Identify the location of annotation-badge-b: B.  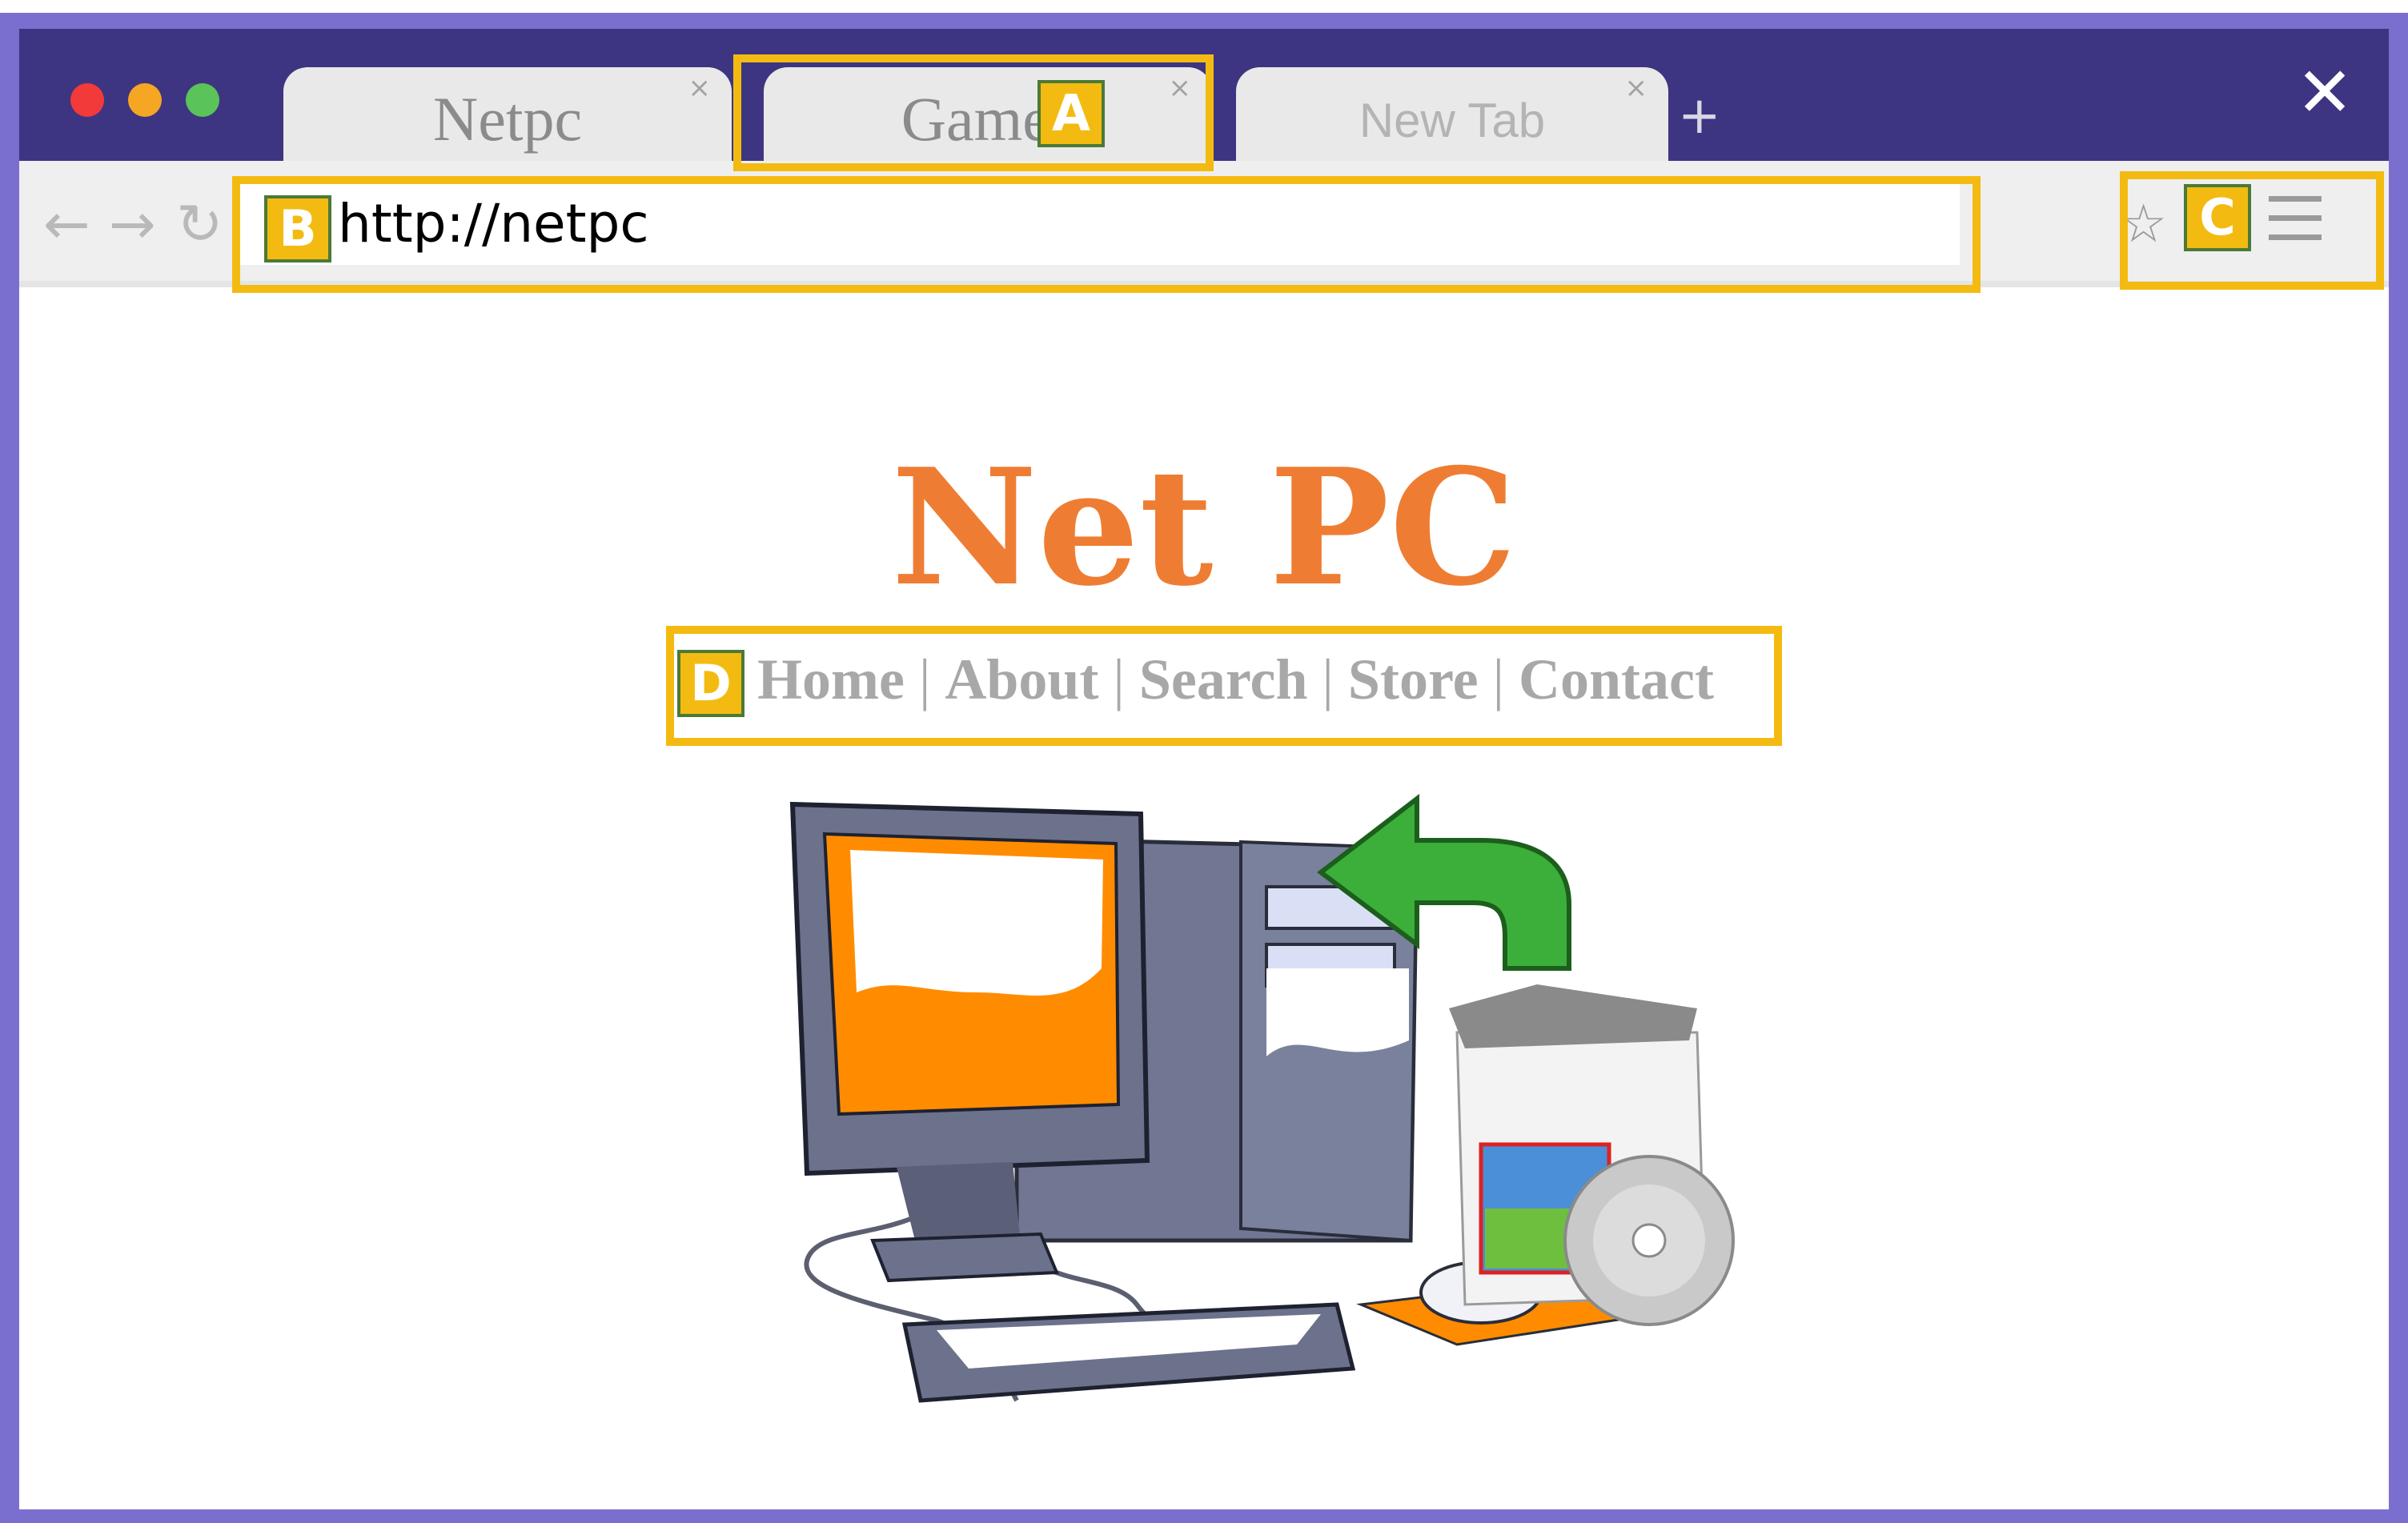
(297, 229).